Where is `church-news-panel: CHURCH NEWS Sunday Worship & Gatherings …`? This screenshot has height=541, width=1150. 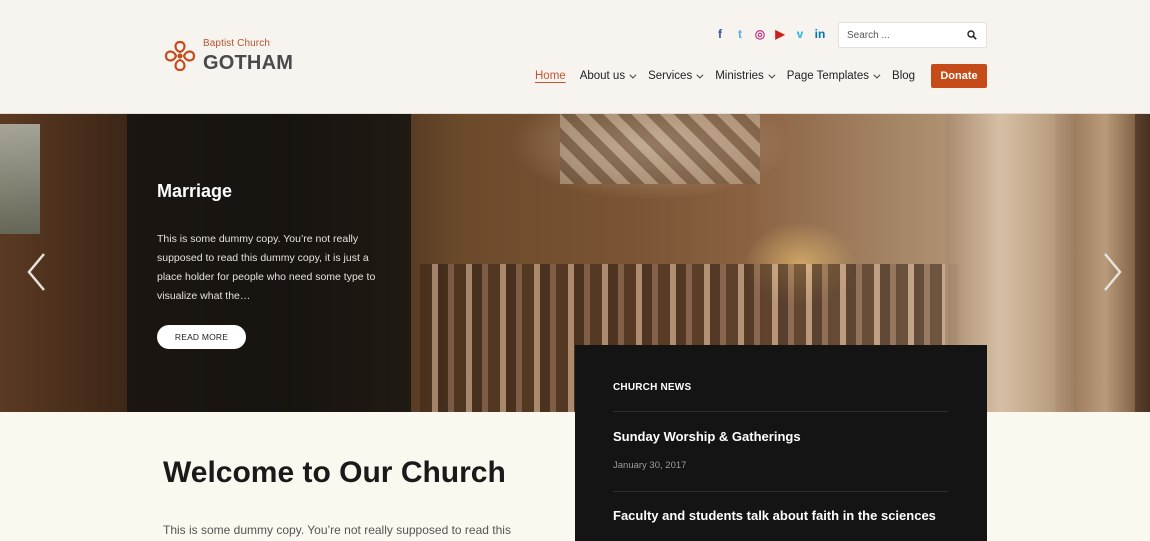
church-news-panel: CHURCH NEWS Sunday Worship & Gatherings … is located at coordinates (781, 443).